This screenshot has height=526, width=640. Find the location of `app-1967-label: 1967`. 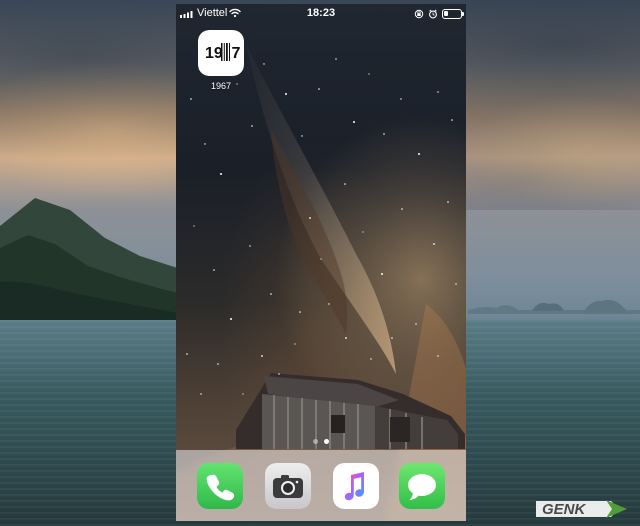

app-1967-label: 1967 is located at coordinates (221, 86).